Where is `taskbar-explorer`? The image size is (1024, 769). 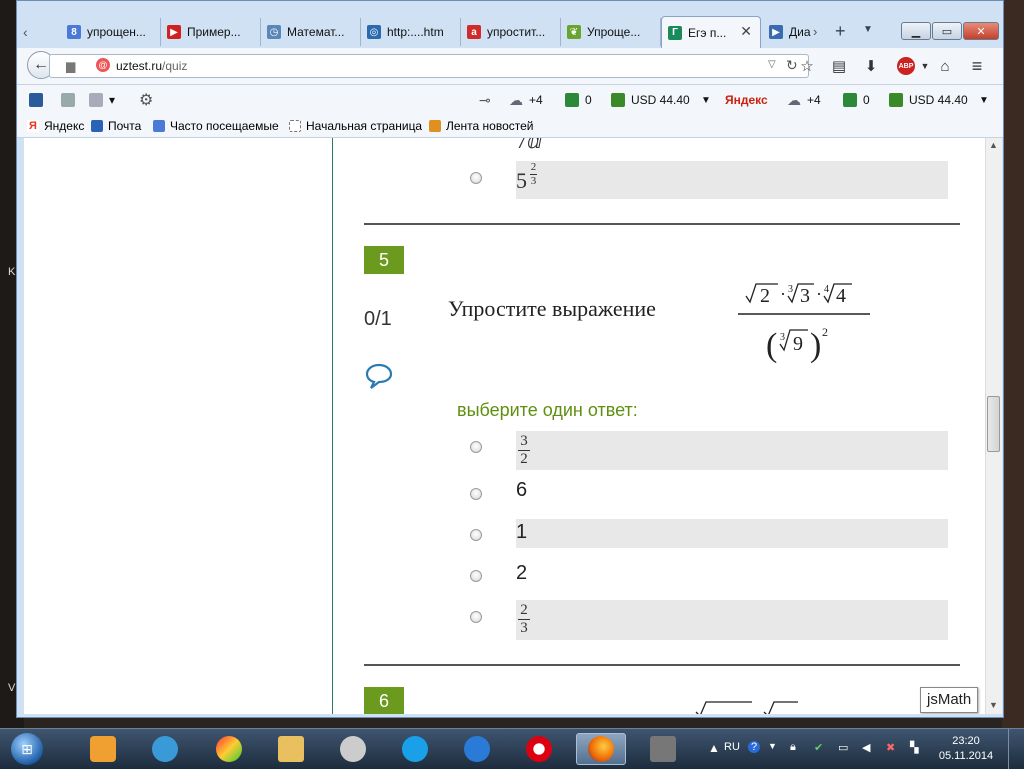 taskbar-explorer is located at coordinates (291, 749).